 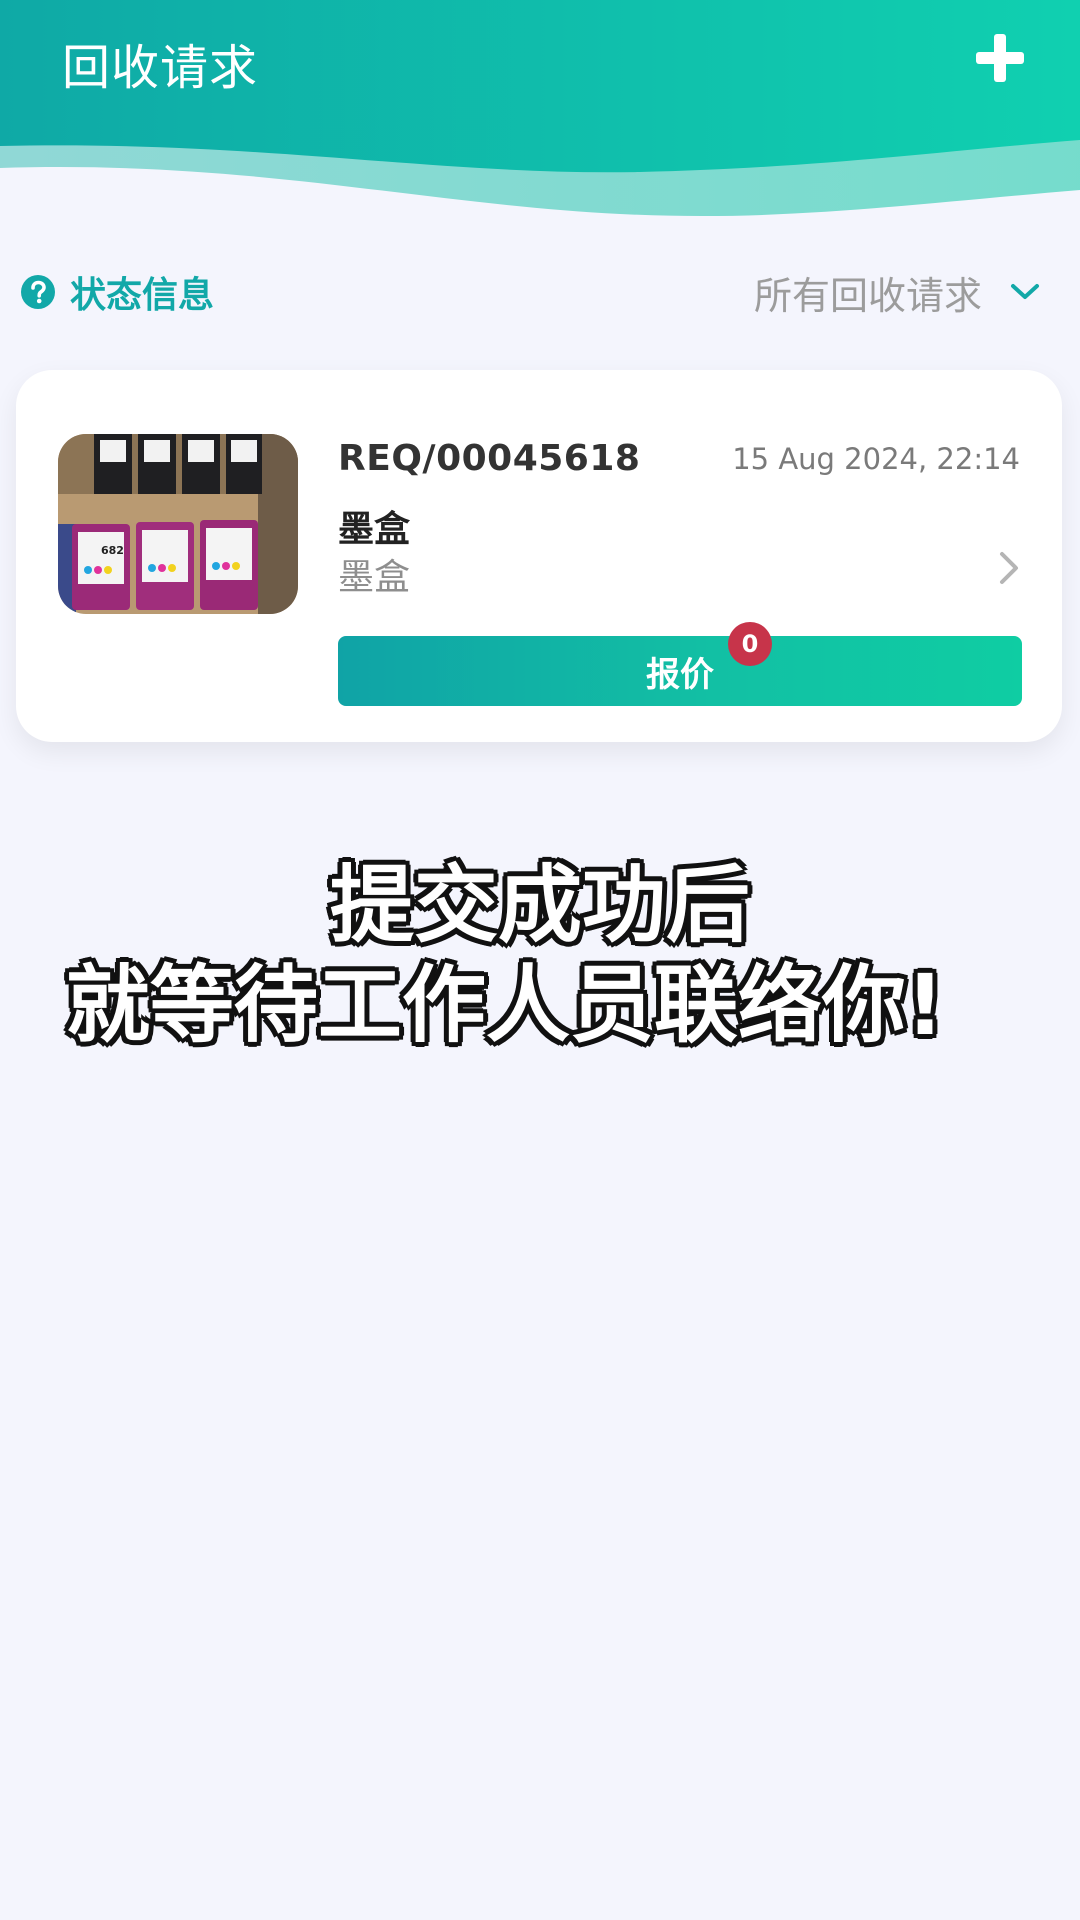 I want to click on caption-line-1: 提交成功后, so click(x=539, y=905).